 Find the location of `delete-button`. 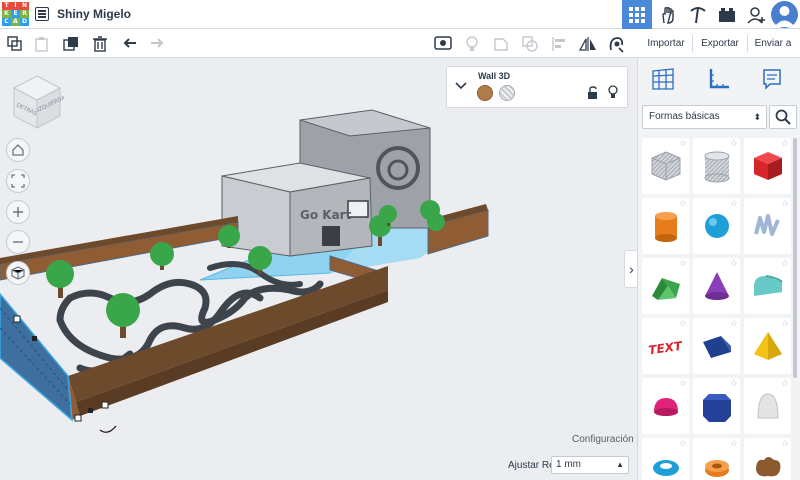

delete-button is located at coordinates (100, 44).